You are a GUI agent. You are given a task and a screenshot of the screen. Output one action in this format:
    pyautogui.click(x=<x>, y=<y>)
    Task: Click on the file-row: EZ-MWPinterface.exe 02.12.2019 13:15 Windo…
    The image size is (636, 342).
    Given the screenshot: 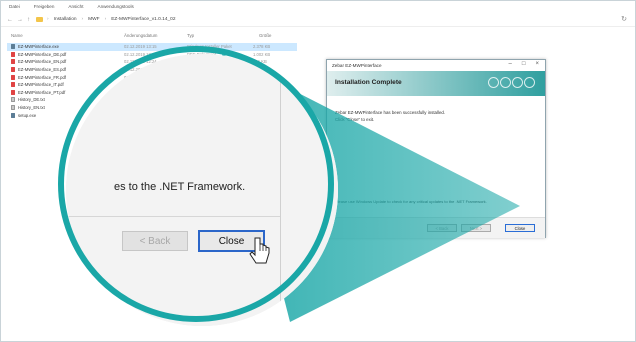 What is the action you would take?
    pyautogui.click(x=152, y=47)
    